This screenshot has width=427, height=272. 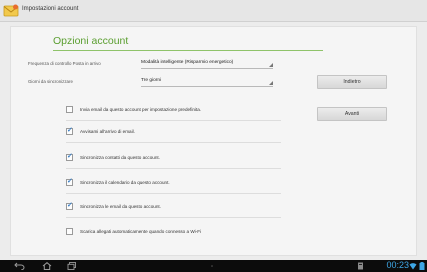 I want to click on screenshot-icon, so click(x=360, y=266).